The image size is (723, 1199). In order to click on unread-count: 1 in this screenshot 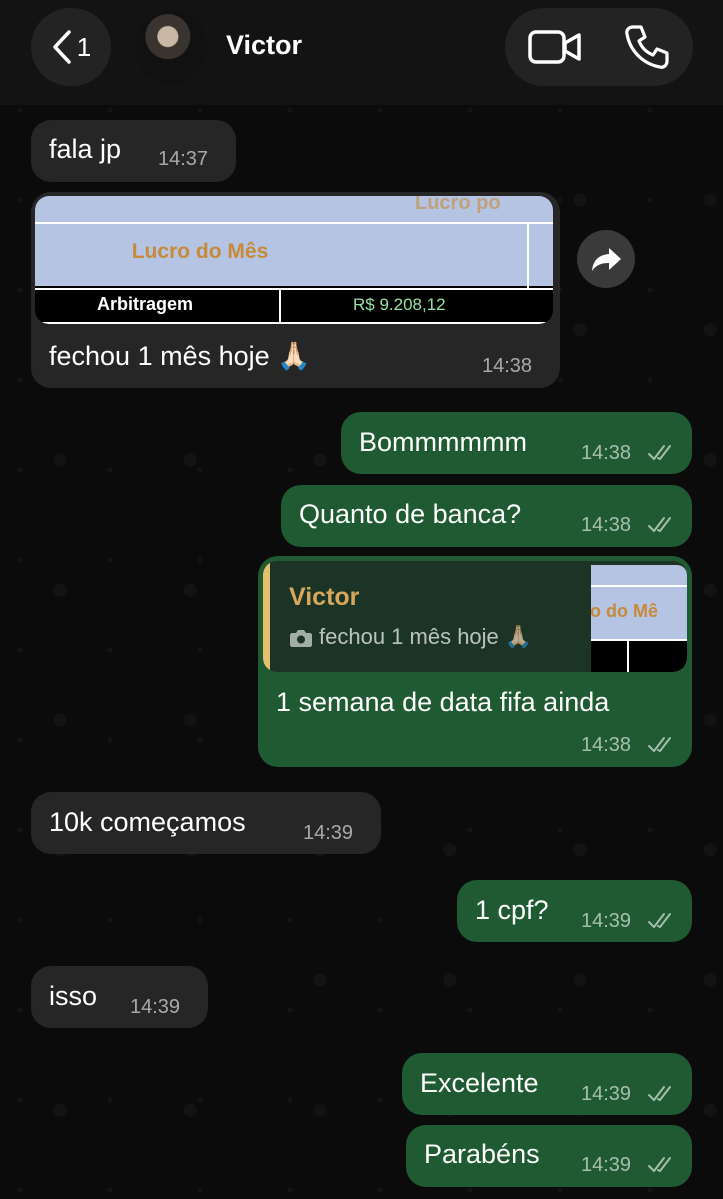, I will do `click(84, 46)`.